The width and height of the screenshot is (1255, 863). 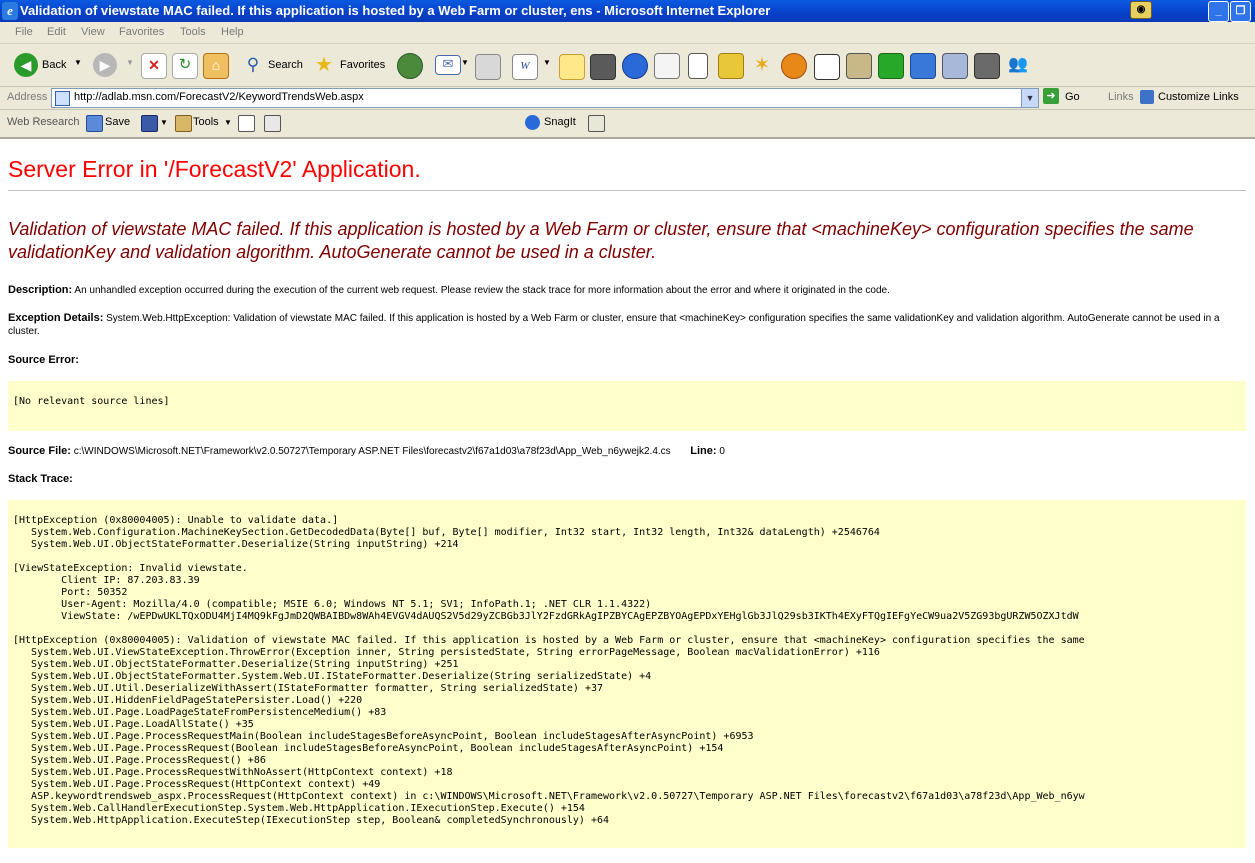 What do you see at coordinates (130, 62) in the screenshot?
I see `forward-dropdown-icon: ▼` at bounding box center [130, 62].